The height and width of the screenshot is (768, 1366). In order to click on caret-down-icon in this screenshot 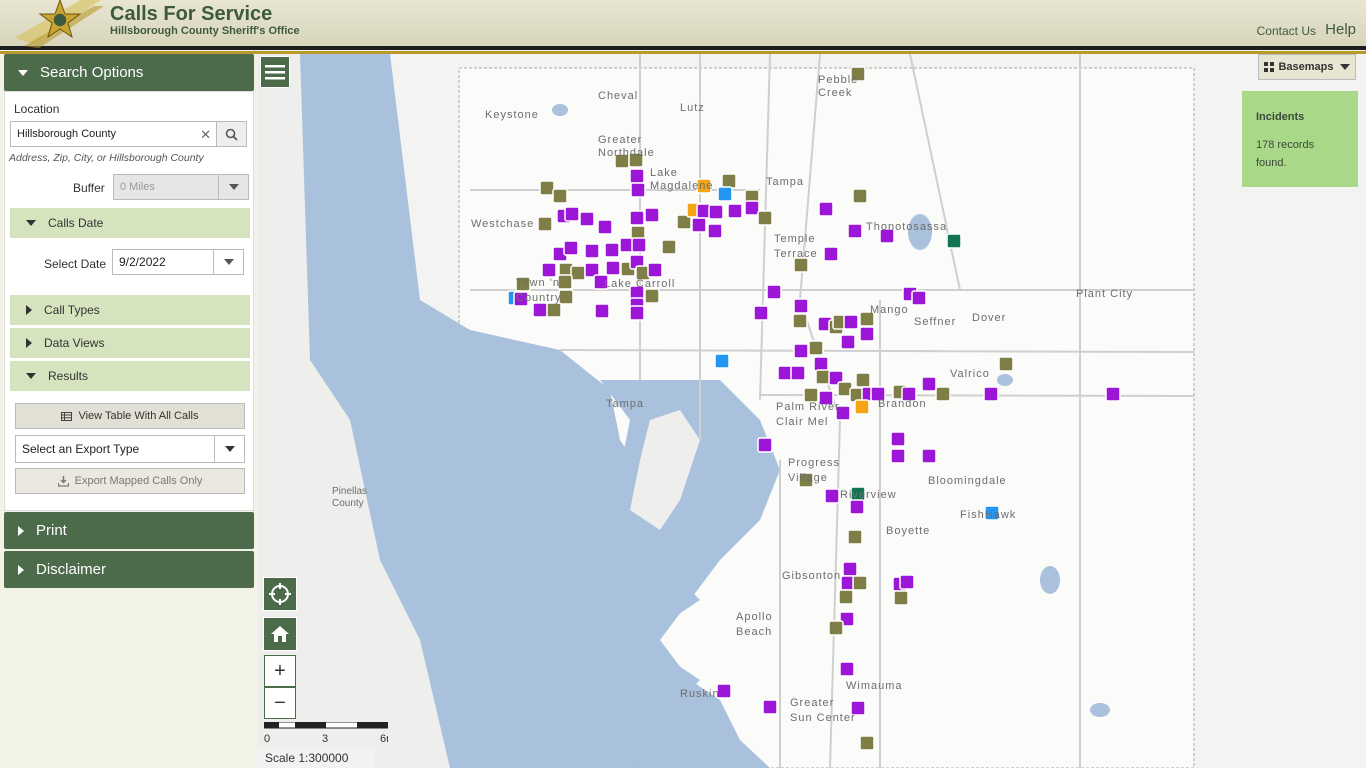, I will do `click(23, 72)`.